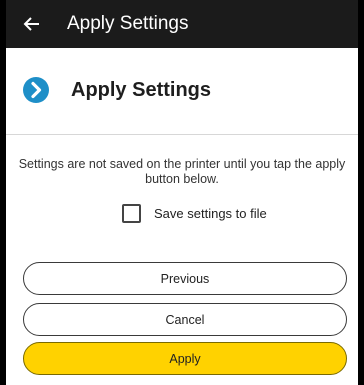 This screenshot has width=364, height=385. What do you see at coordinates (182, 134) in the screenshot?
I see `divider` at bounding box center [182, 134].